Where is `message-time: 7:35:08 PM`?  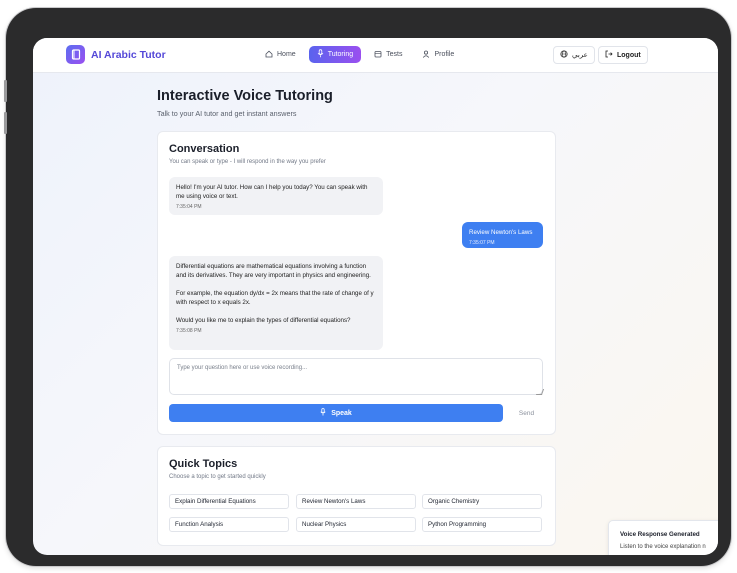 message-time: 7:35:08 PM is located at coordinates (189, 331).